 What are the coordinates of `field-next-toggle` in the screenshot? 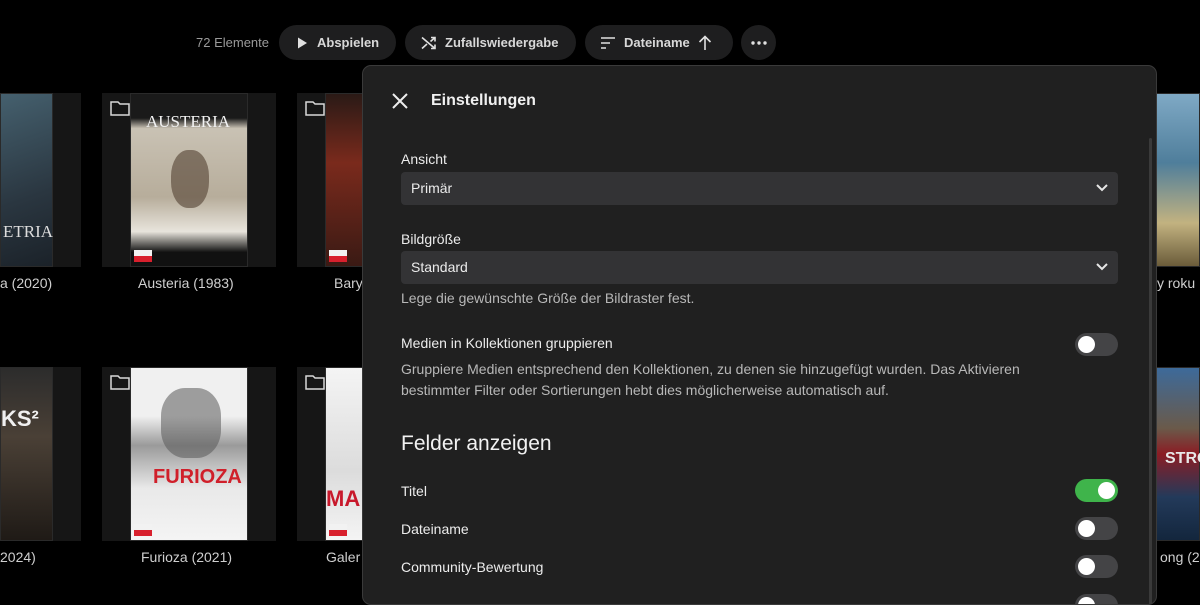 It's located at (1096, 599).